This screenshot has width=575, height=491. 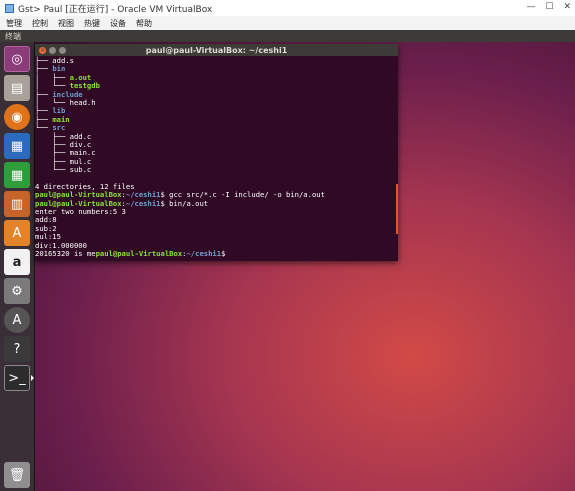 I want to click on trash-icon: 🗑, so click(x=17, y=475).